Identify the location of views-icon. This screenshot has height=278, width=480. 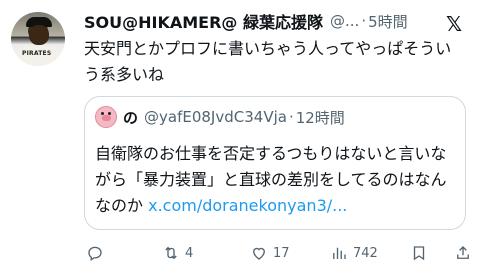
(339, 253).